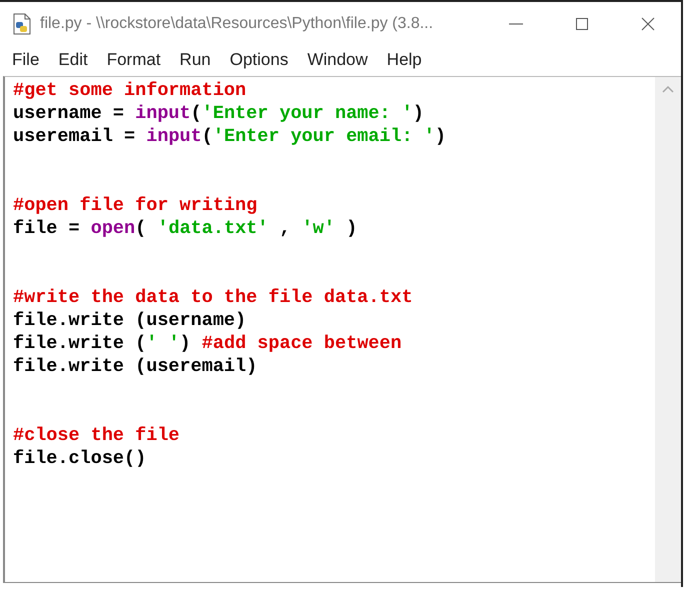 The height and width of the screenshot is (589, 685). What do you see at coordinates (668, 89) in the screenshot?
I see `scroll-up-icon` at bounding box center [668, 89].